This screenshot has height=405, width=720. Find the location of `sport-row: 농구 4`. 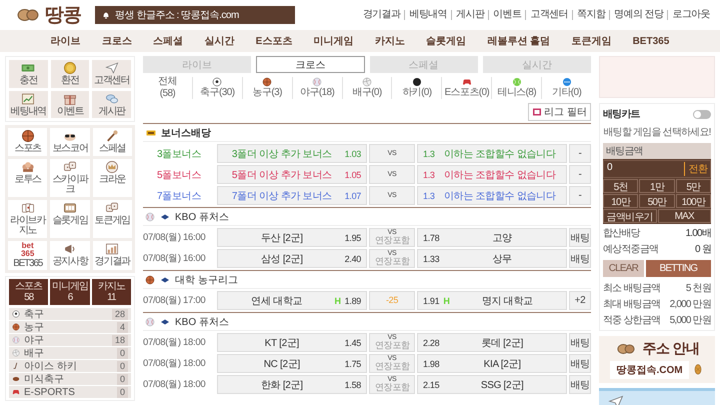

sport-row: 농구 4 is located at coordinates (70, 327).